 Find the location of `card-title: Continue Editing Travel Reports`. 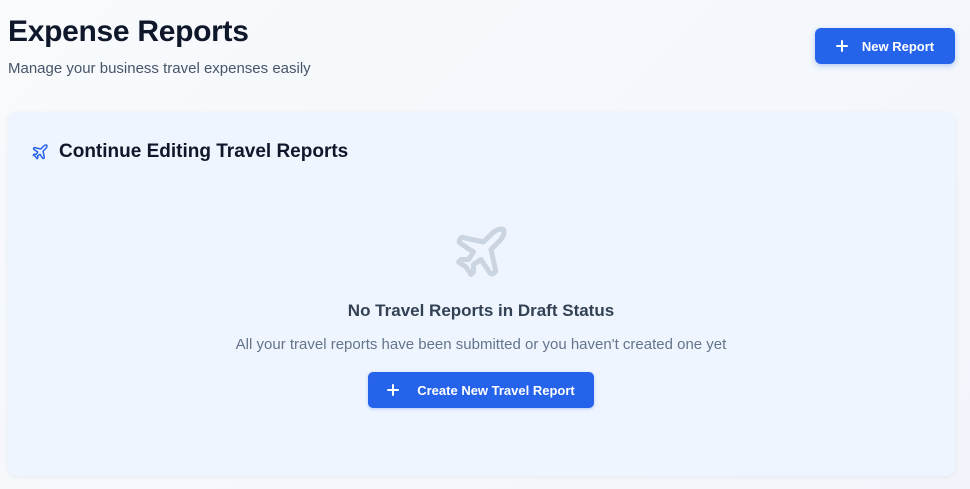

card-title: Continue Editing Travel Reports is located at coordinates (204, 151).